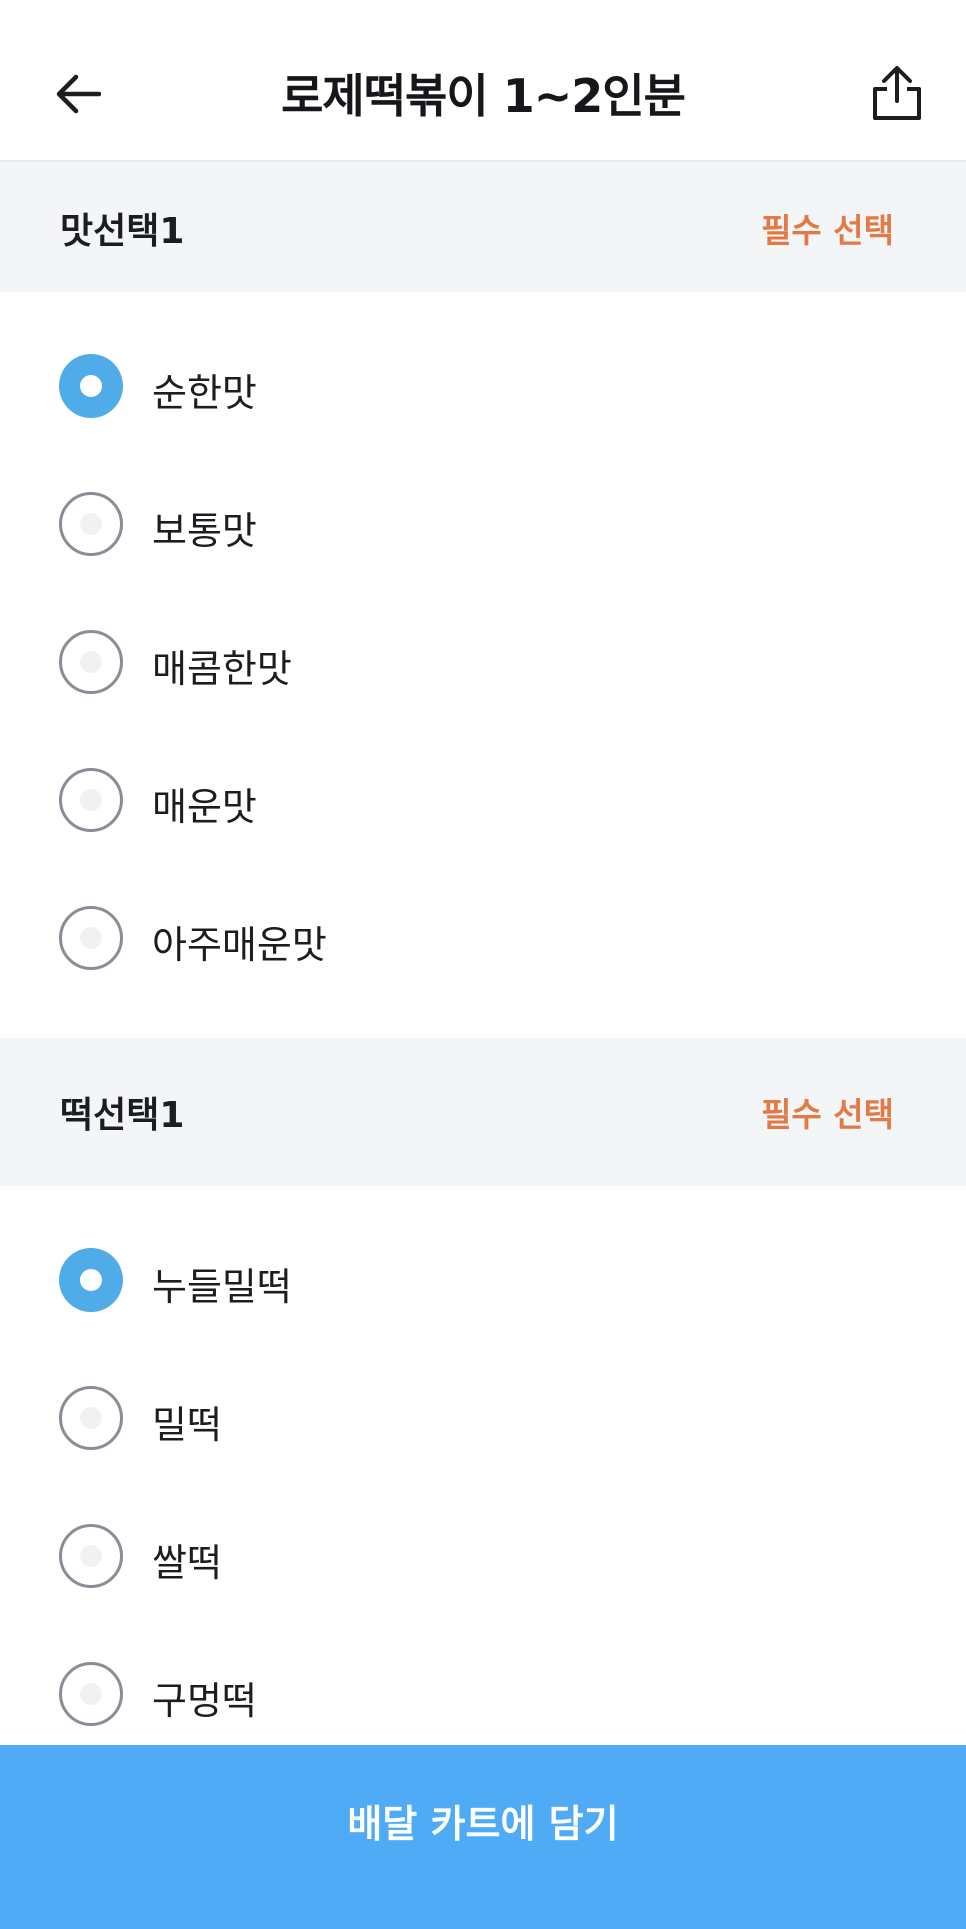  What do you see at coordinates (222, 1287) in the screenshot?
I see `option-label: 누들밀떡` at bounding box center [222, 1287].